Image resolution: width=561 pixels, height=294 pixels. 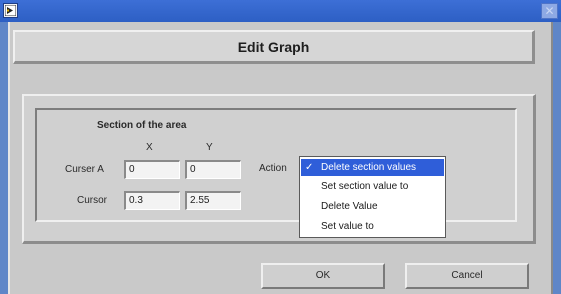 What do you see at coordinates (280, 11) in the screenshot?
I see `title-bar: ✕` at bounding box center [280, 11].